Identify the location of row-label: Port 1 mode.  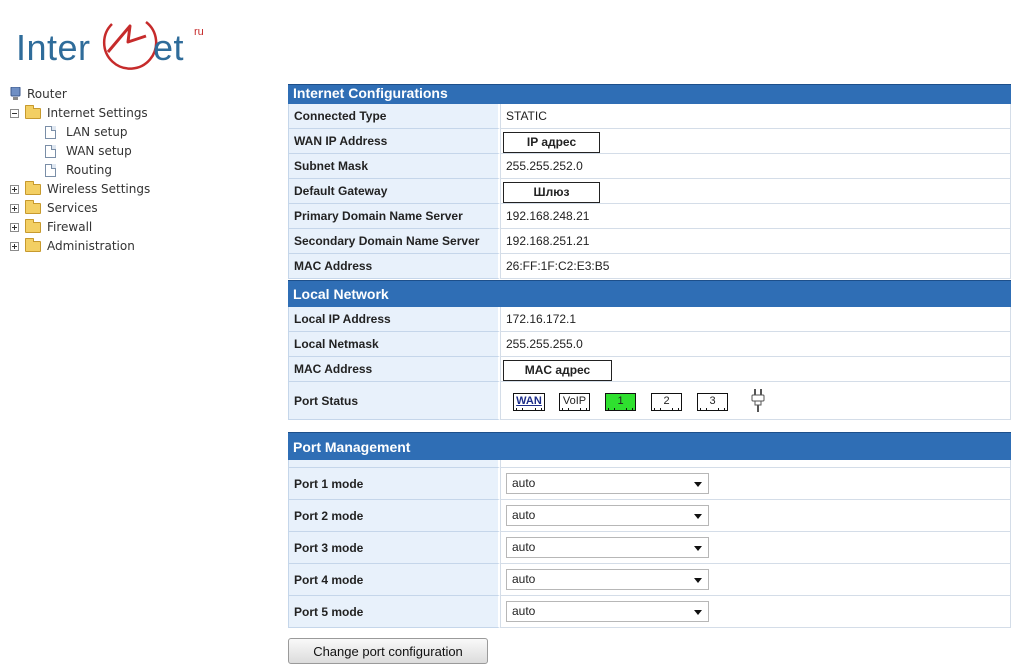
(394, 484).